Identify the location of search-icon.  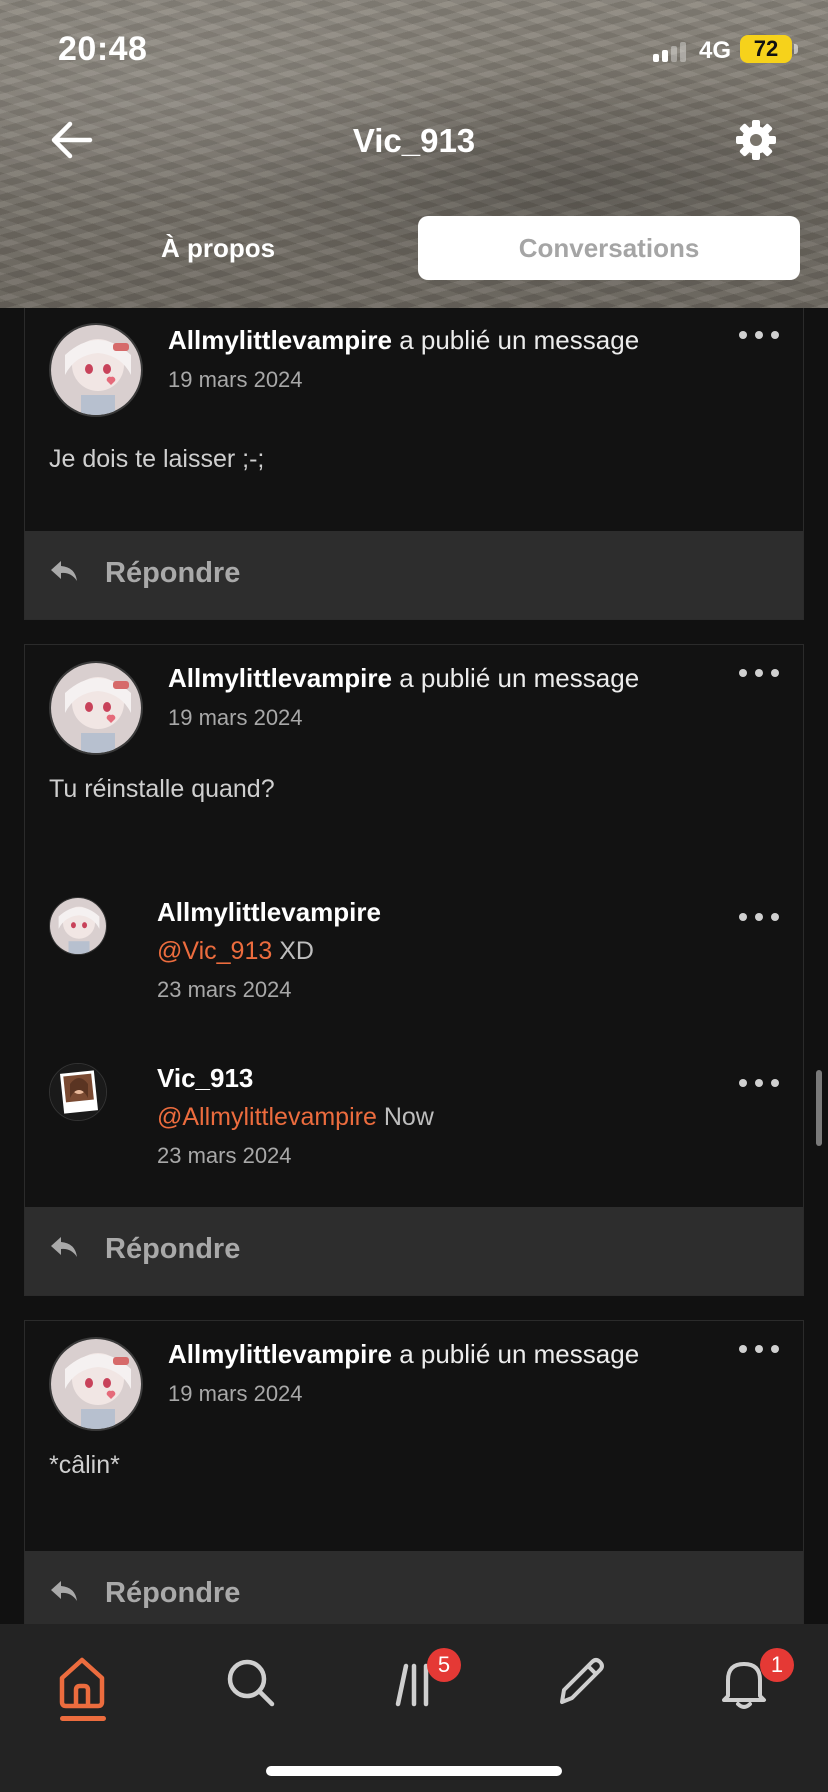
(250, 1682).